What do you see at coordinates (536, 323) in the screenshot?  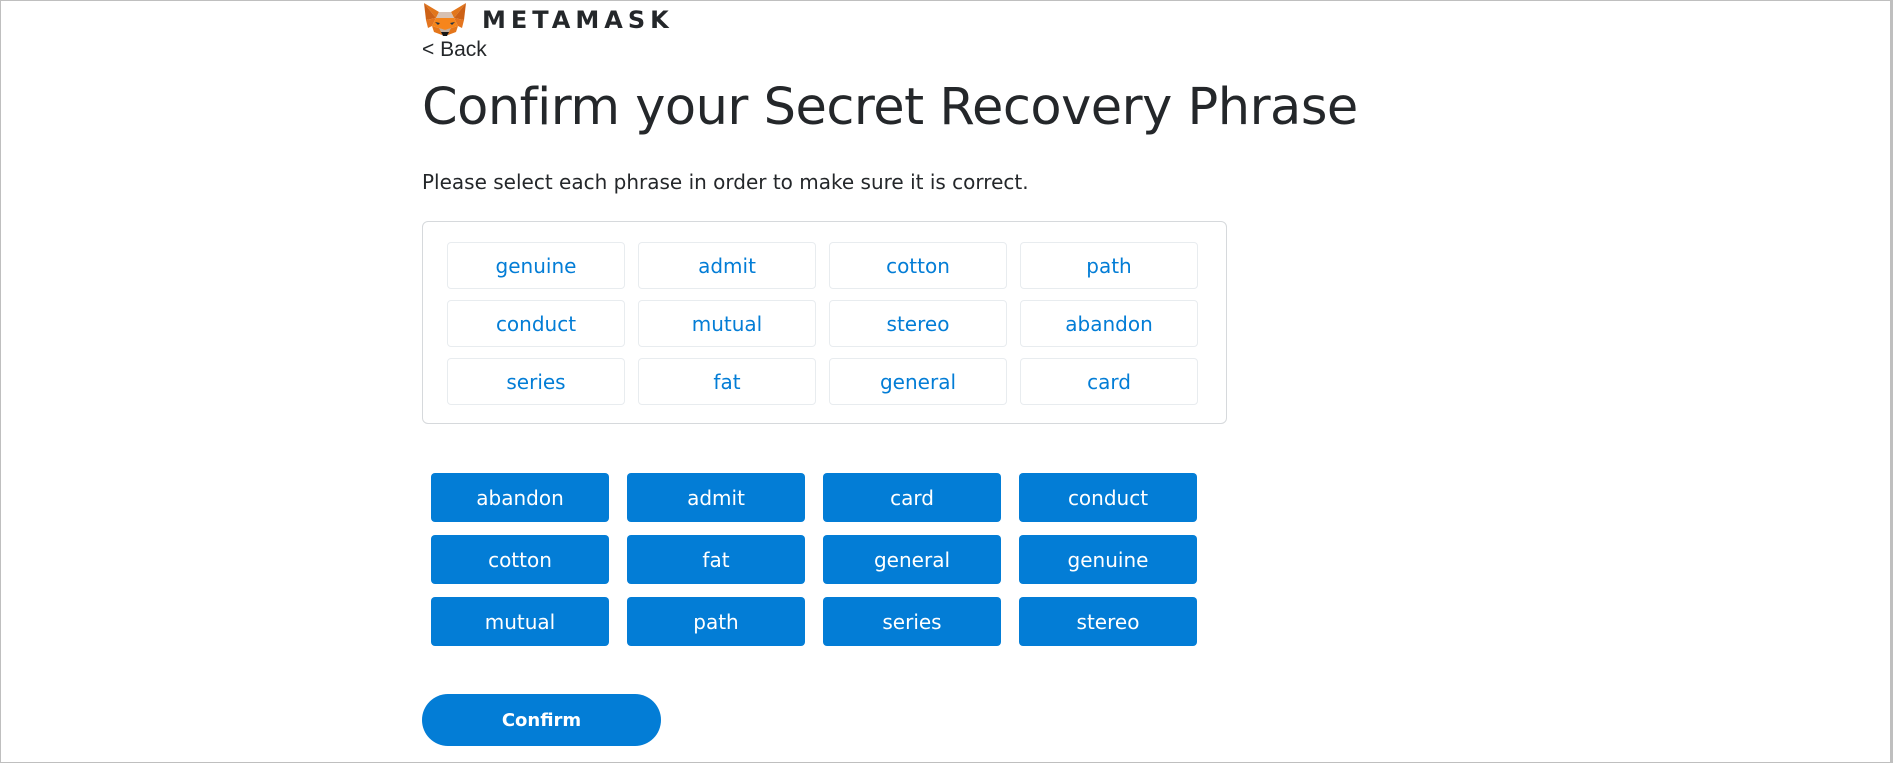 I see `selected-word-chip: conduct` at bounding box center [536, 323].